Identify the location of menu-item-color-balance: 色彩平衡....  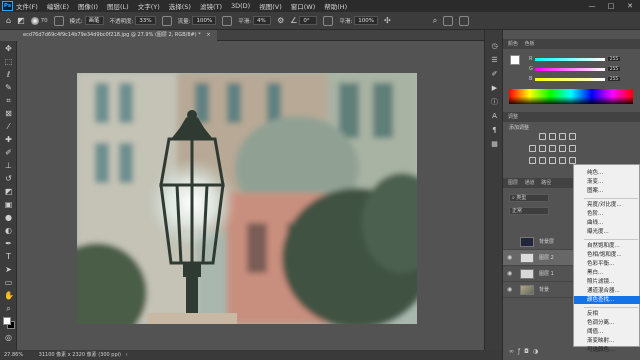
(607, 264).